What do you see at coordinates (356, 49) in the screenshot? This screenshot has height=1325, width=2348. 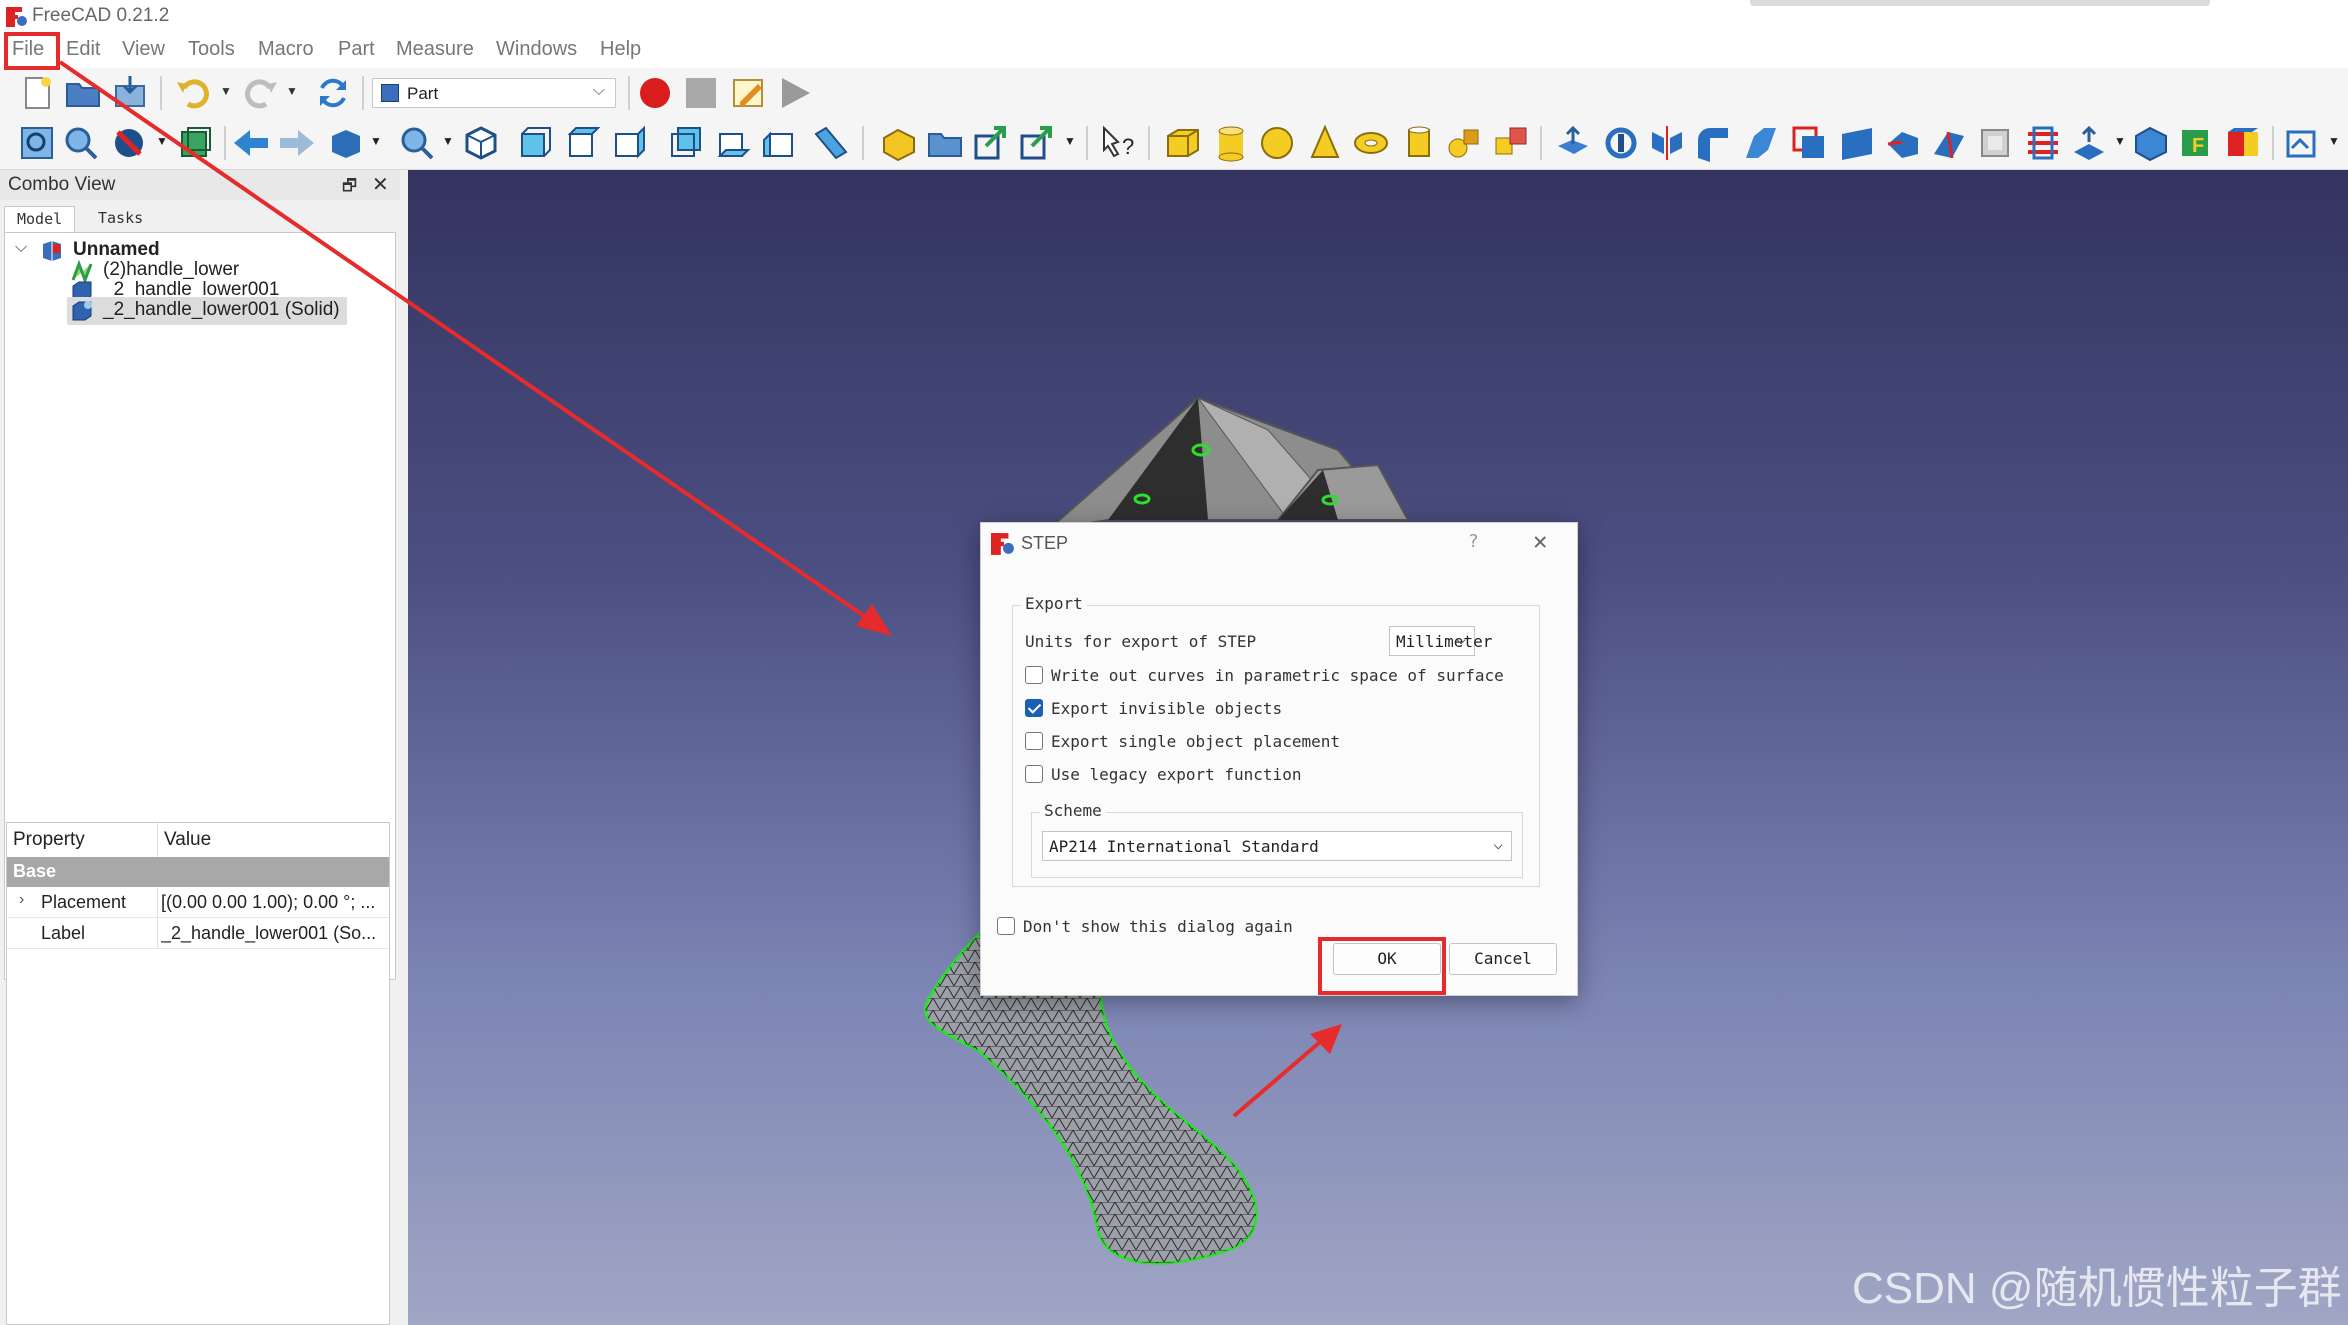 I see `menu-part: Part` at bounding box center [356, 49].